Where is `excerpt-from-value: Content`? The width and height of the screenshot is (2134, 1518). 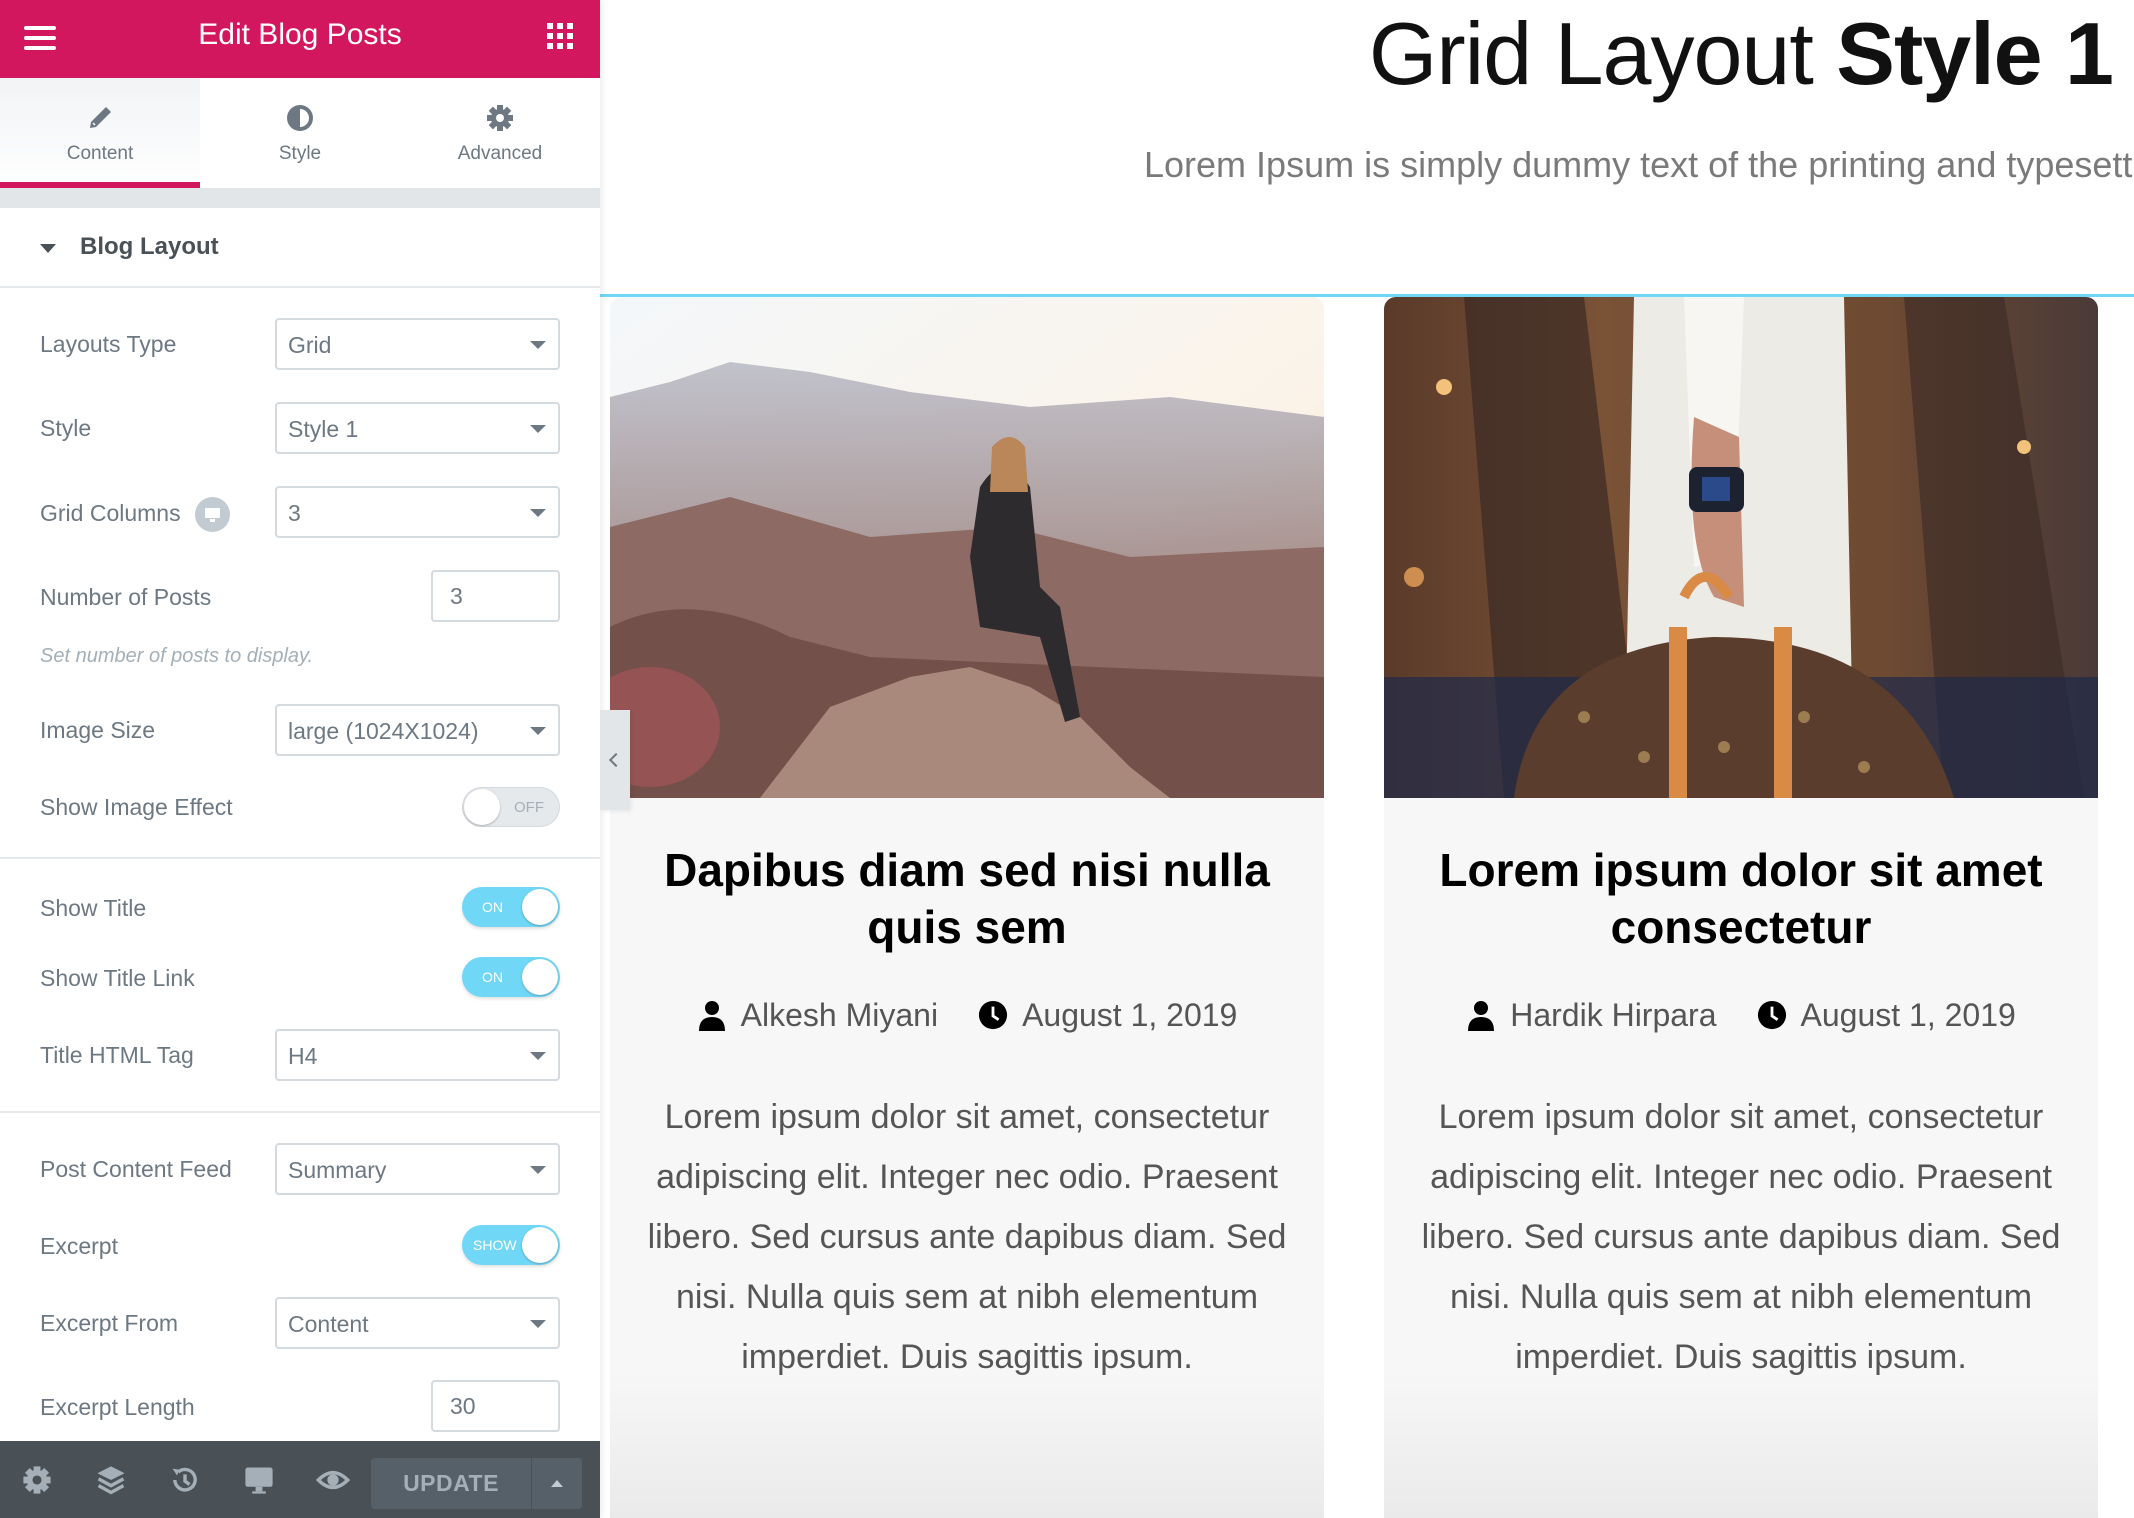 excerpt-from-value: Content is located at coordinates (328, 1324).